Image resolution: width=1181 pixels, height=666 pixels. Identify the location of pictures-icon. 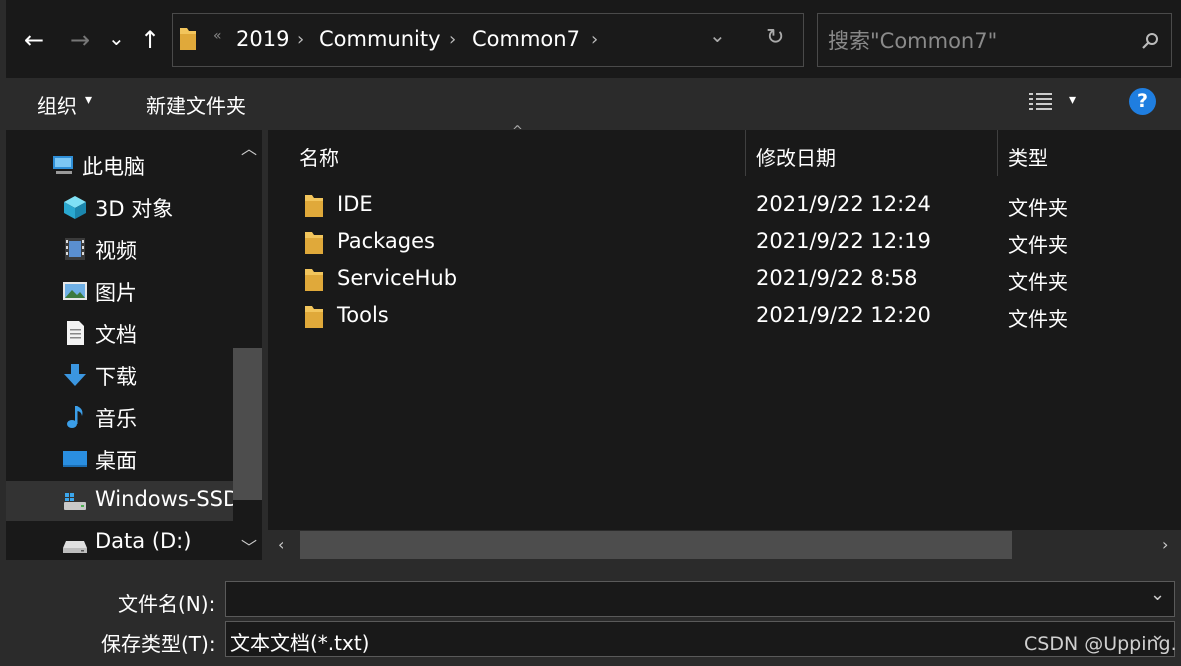
(75, 291).